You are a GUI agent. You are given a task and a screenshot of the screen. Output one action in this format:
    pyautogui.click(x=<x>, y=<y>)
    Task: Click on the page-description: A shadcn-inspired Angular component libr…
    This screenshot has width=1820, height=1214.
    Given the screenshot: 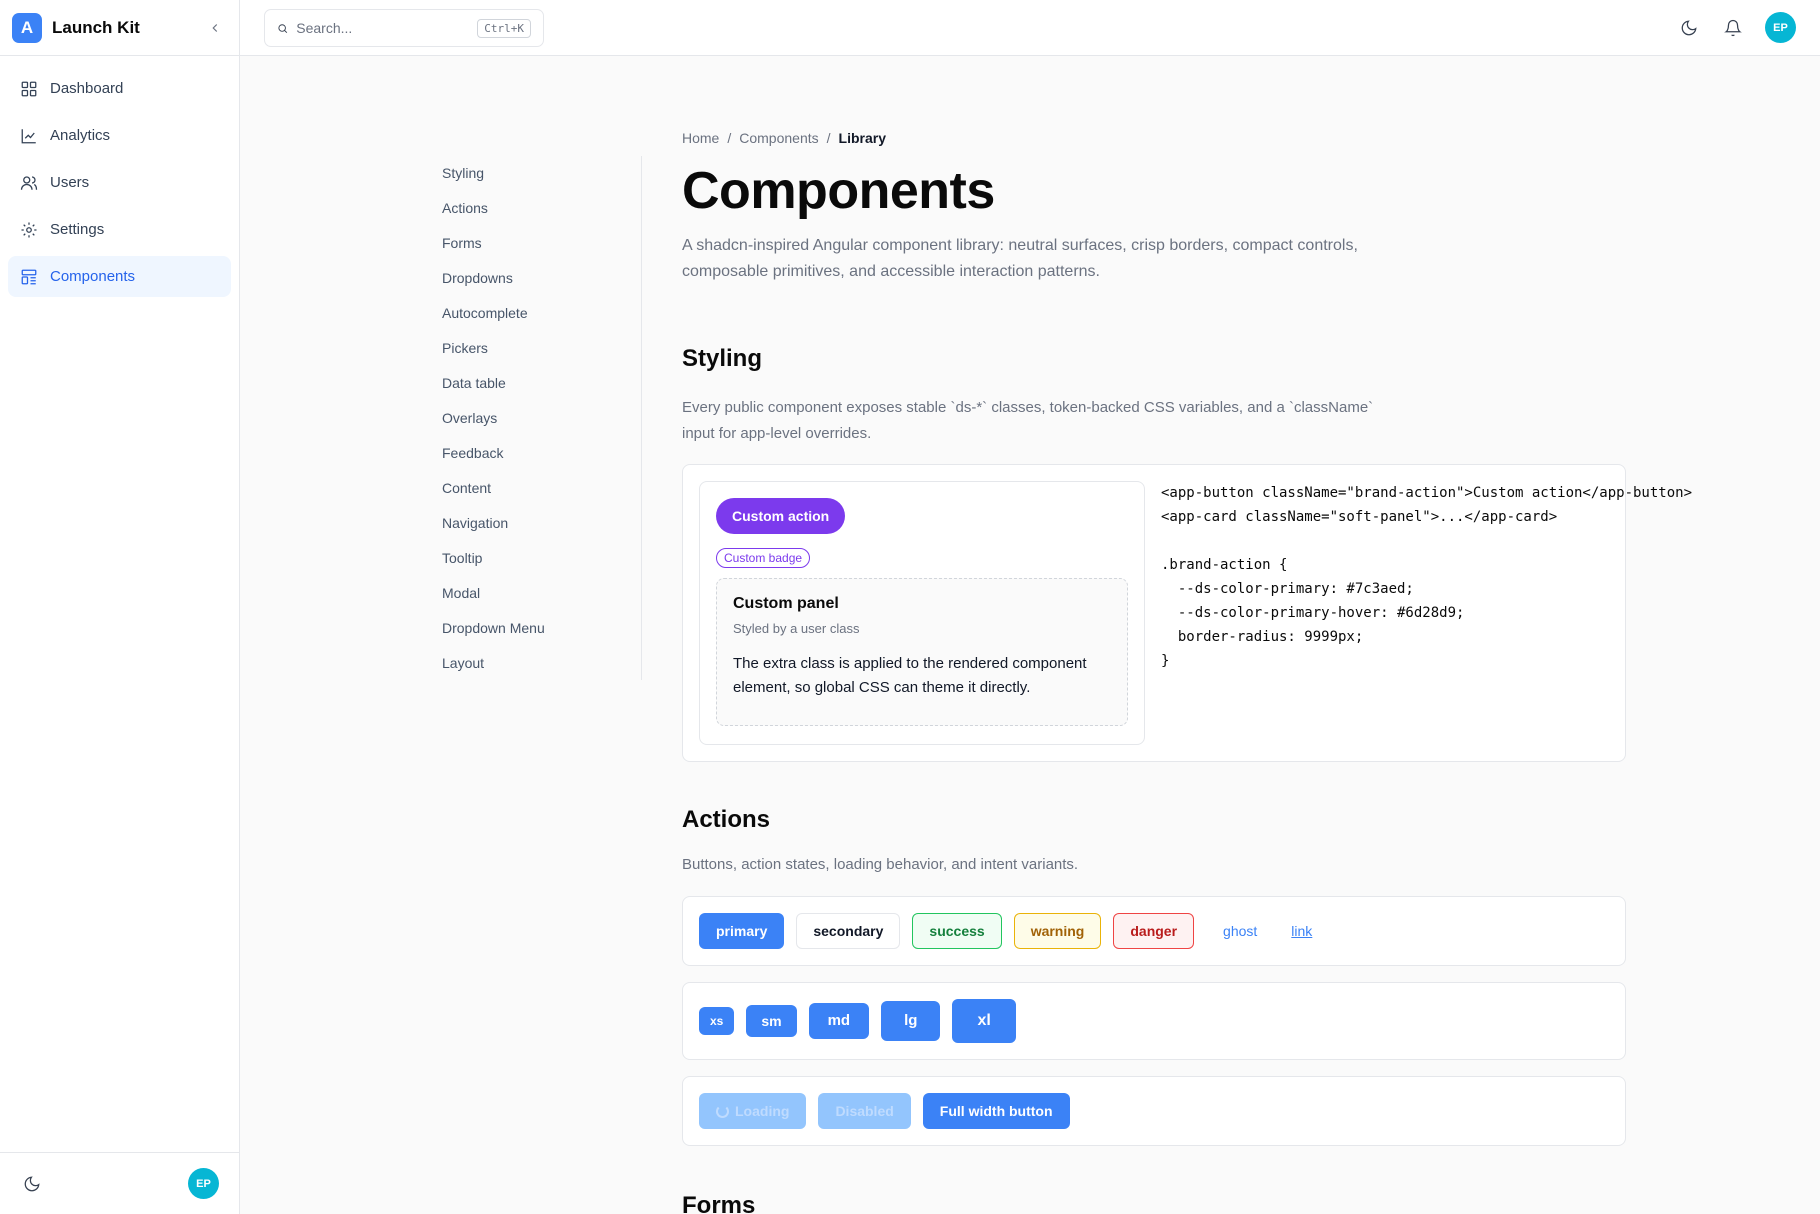 What is the action you would take?
    pyautogui.click(x=1020, y=258)
    